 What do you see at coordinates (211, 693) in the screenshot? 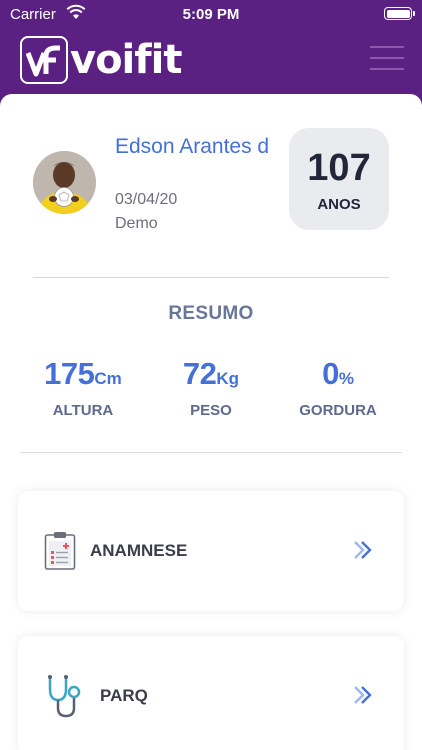
I see `menu-card-parq: PARQ` at bounding box center [211, 693].